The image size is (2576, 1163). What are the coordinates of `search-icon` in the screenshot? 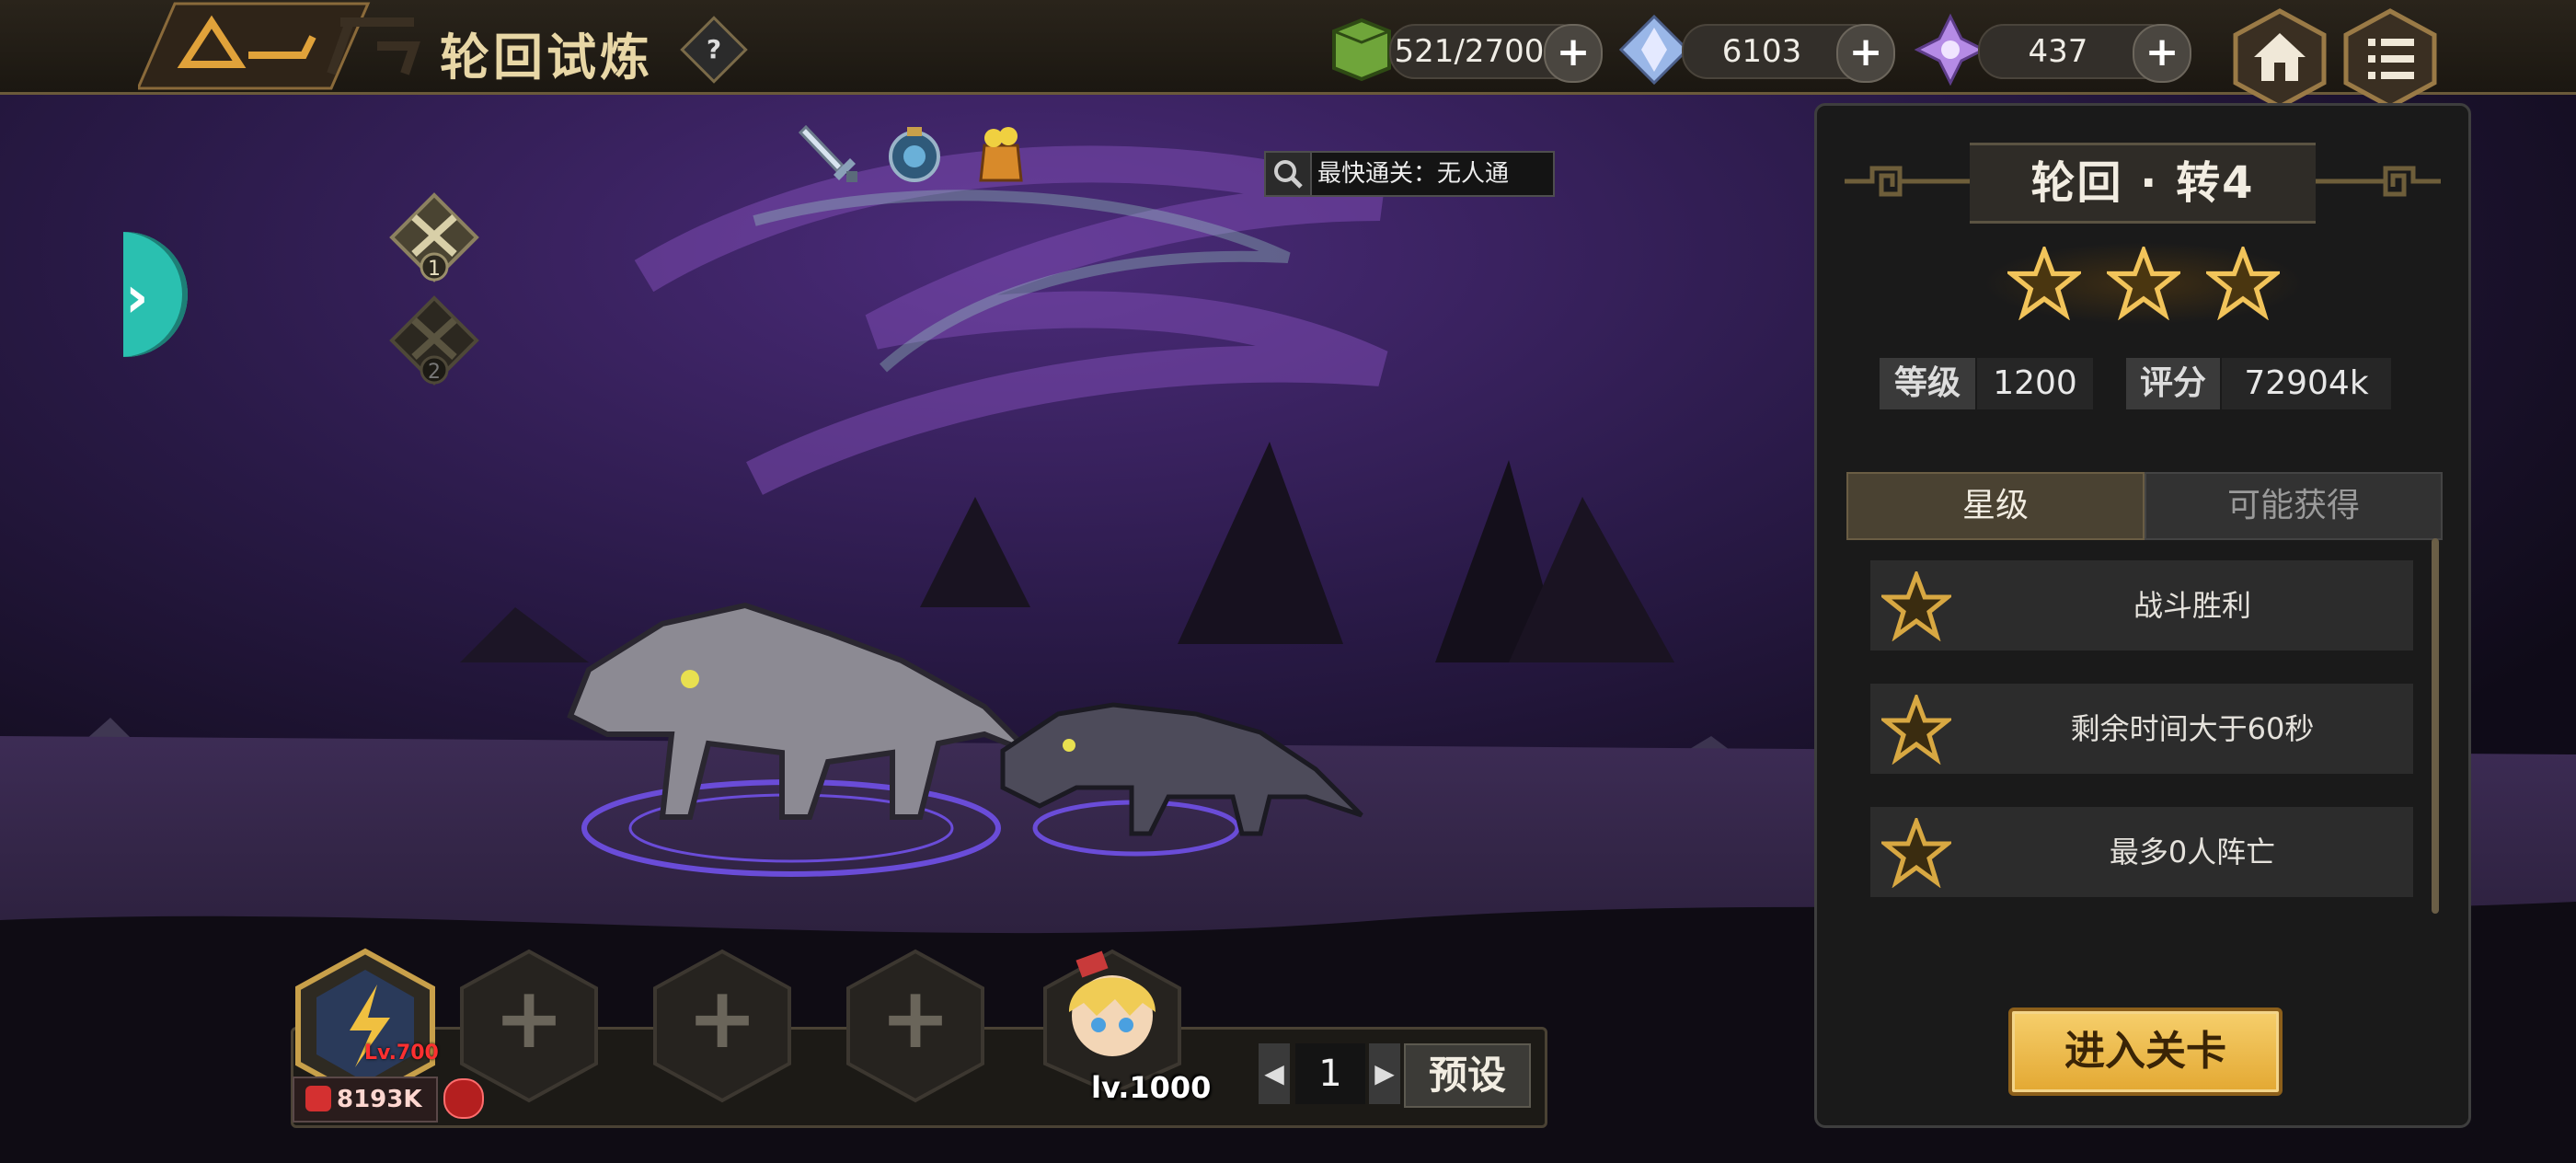 It's located at (1289, 174).